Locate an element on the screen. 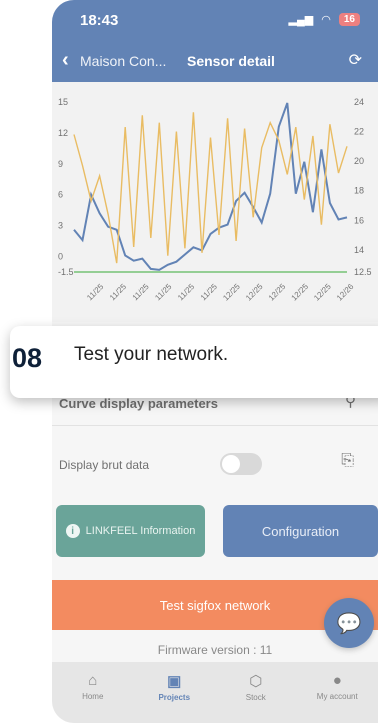 This screenshot has width=378, height=723. callout-text: Test your network. is located at coordinates (151, 354).